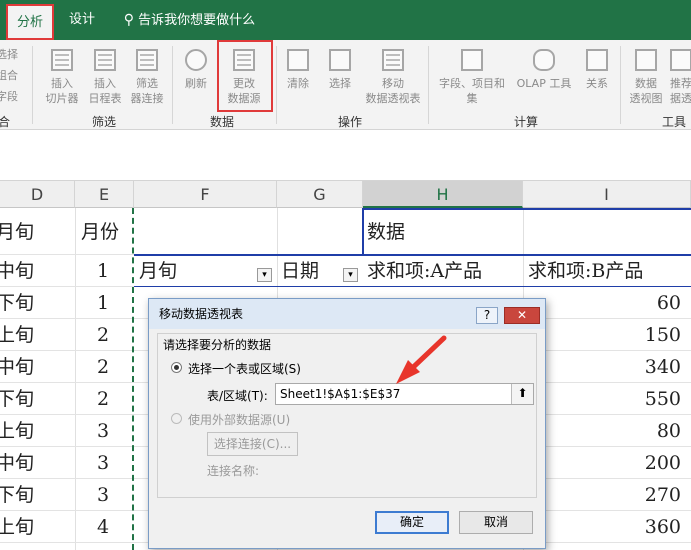 The height and width of the screenshot is (550, 691). I want to click on radio-select-range-label: 选择一个表或区域(S), so click(244, 368).